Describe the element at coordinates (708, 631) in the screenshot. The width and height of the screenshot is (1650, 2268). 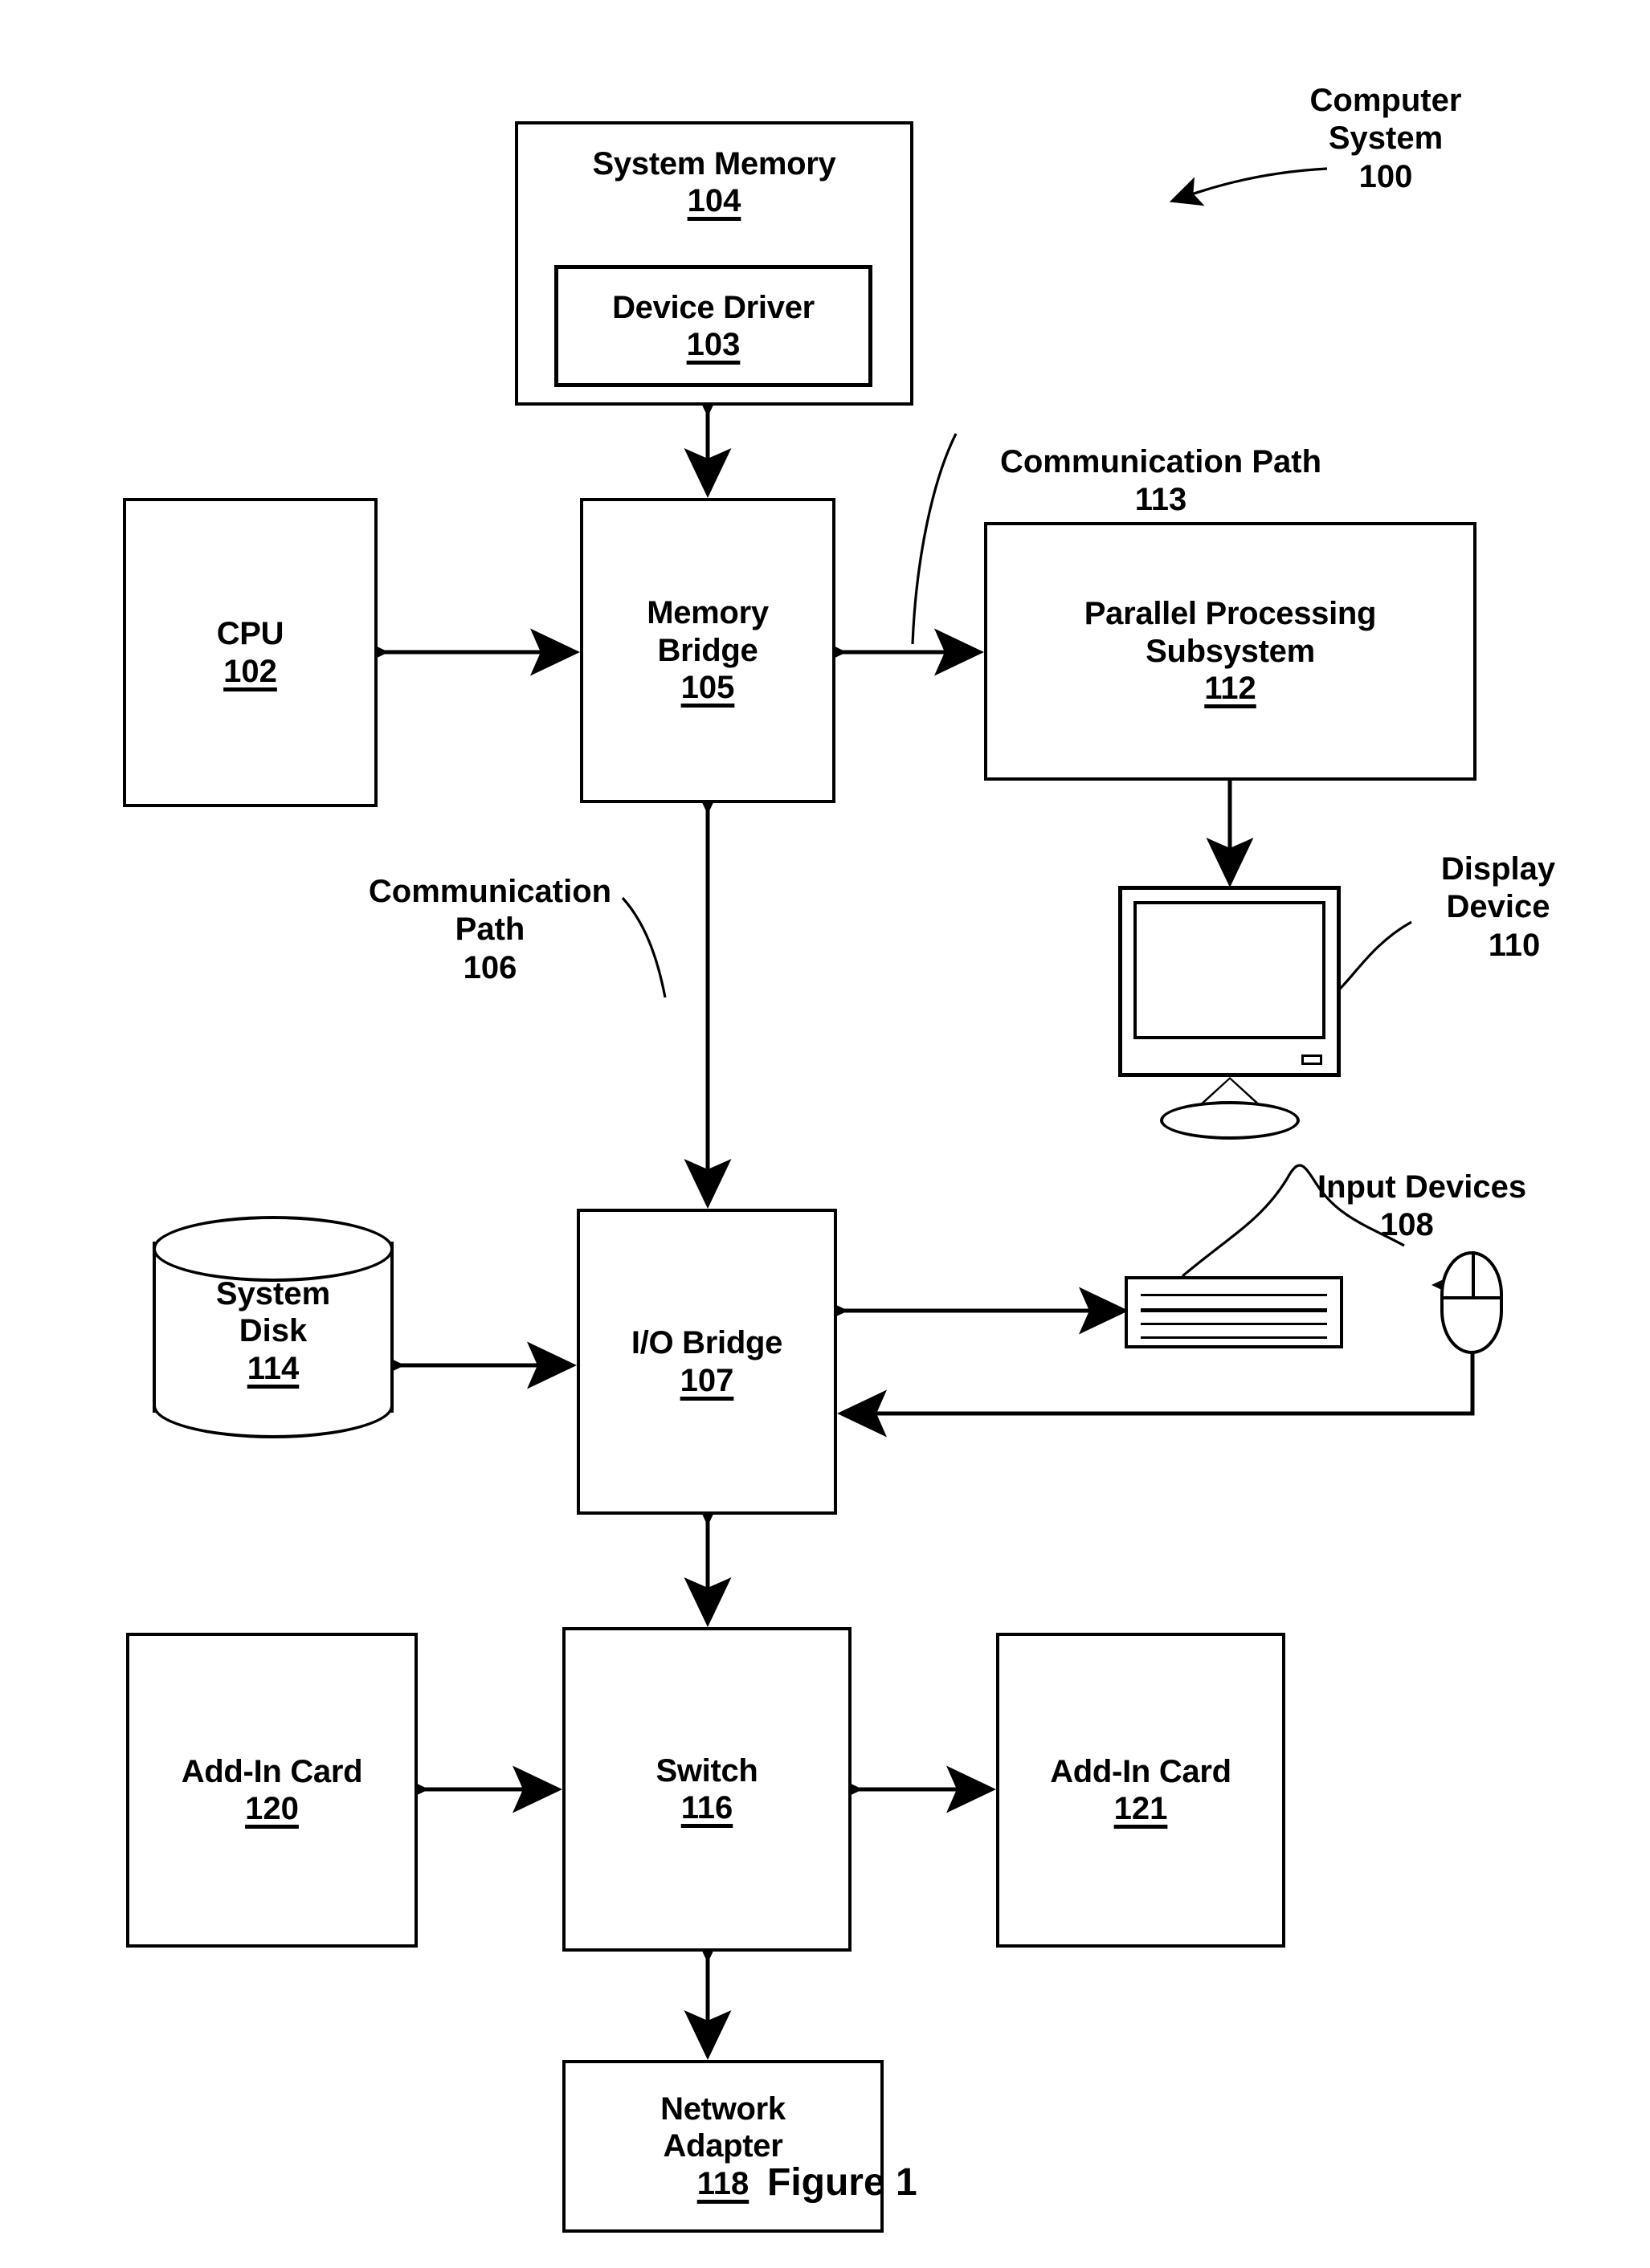
I see `memory-bridge-title: Memory Bridge` at that location.